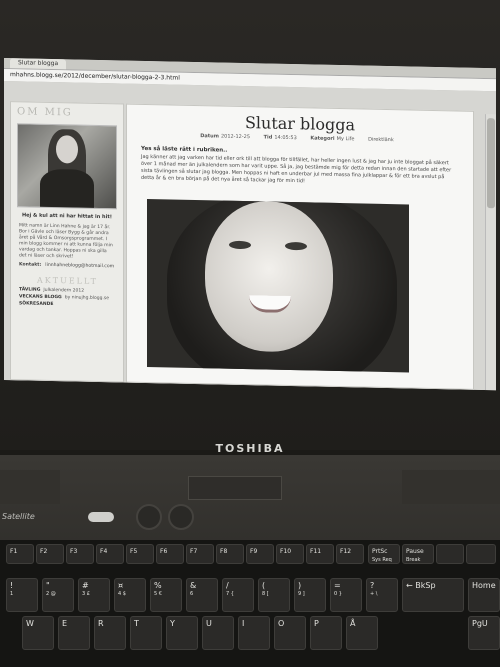 This screenshot has height=667, width=500. I want to click on key-backspace: ← BkSp, so click(433, 595).